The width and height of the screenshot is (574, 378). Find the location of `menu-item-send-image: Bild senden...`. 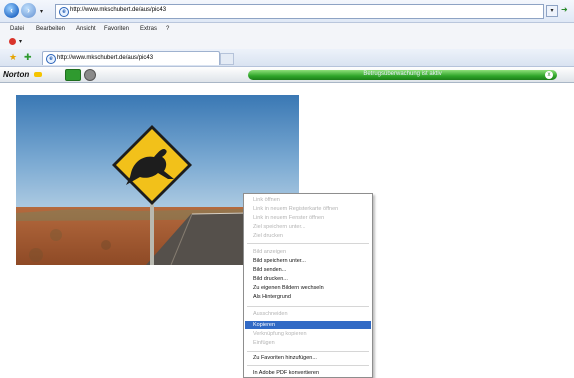

menu-item-send-image: Bild senden... is located at coordinates (308, 270).